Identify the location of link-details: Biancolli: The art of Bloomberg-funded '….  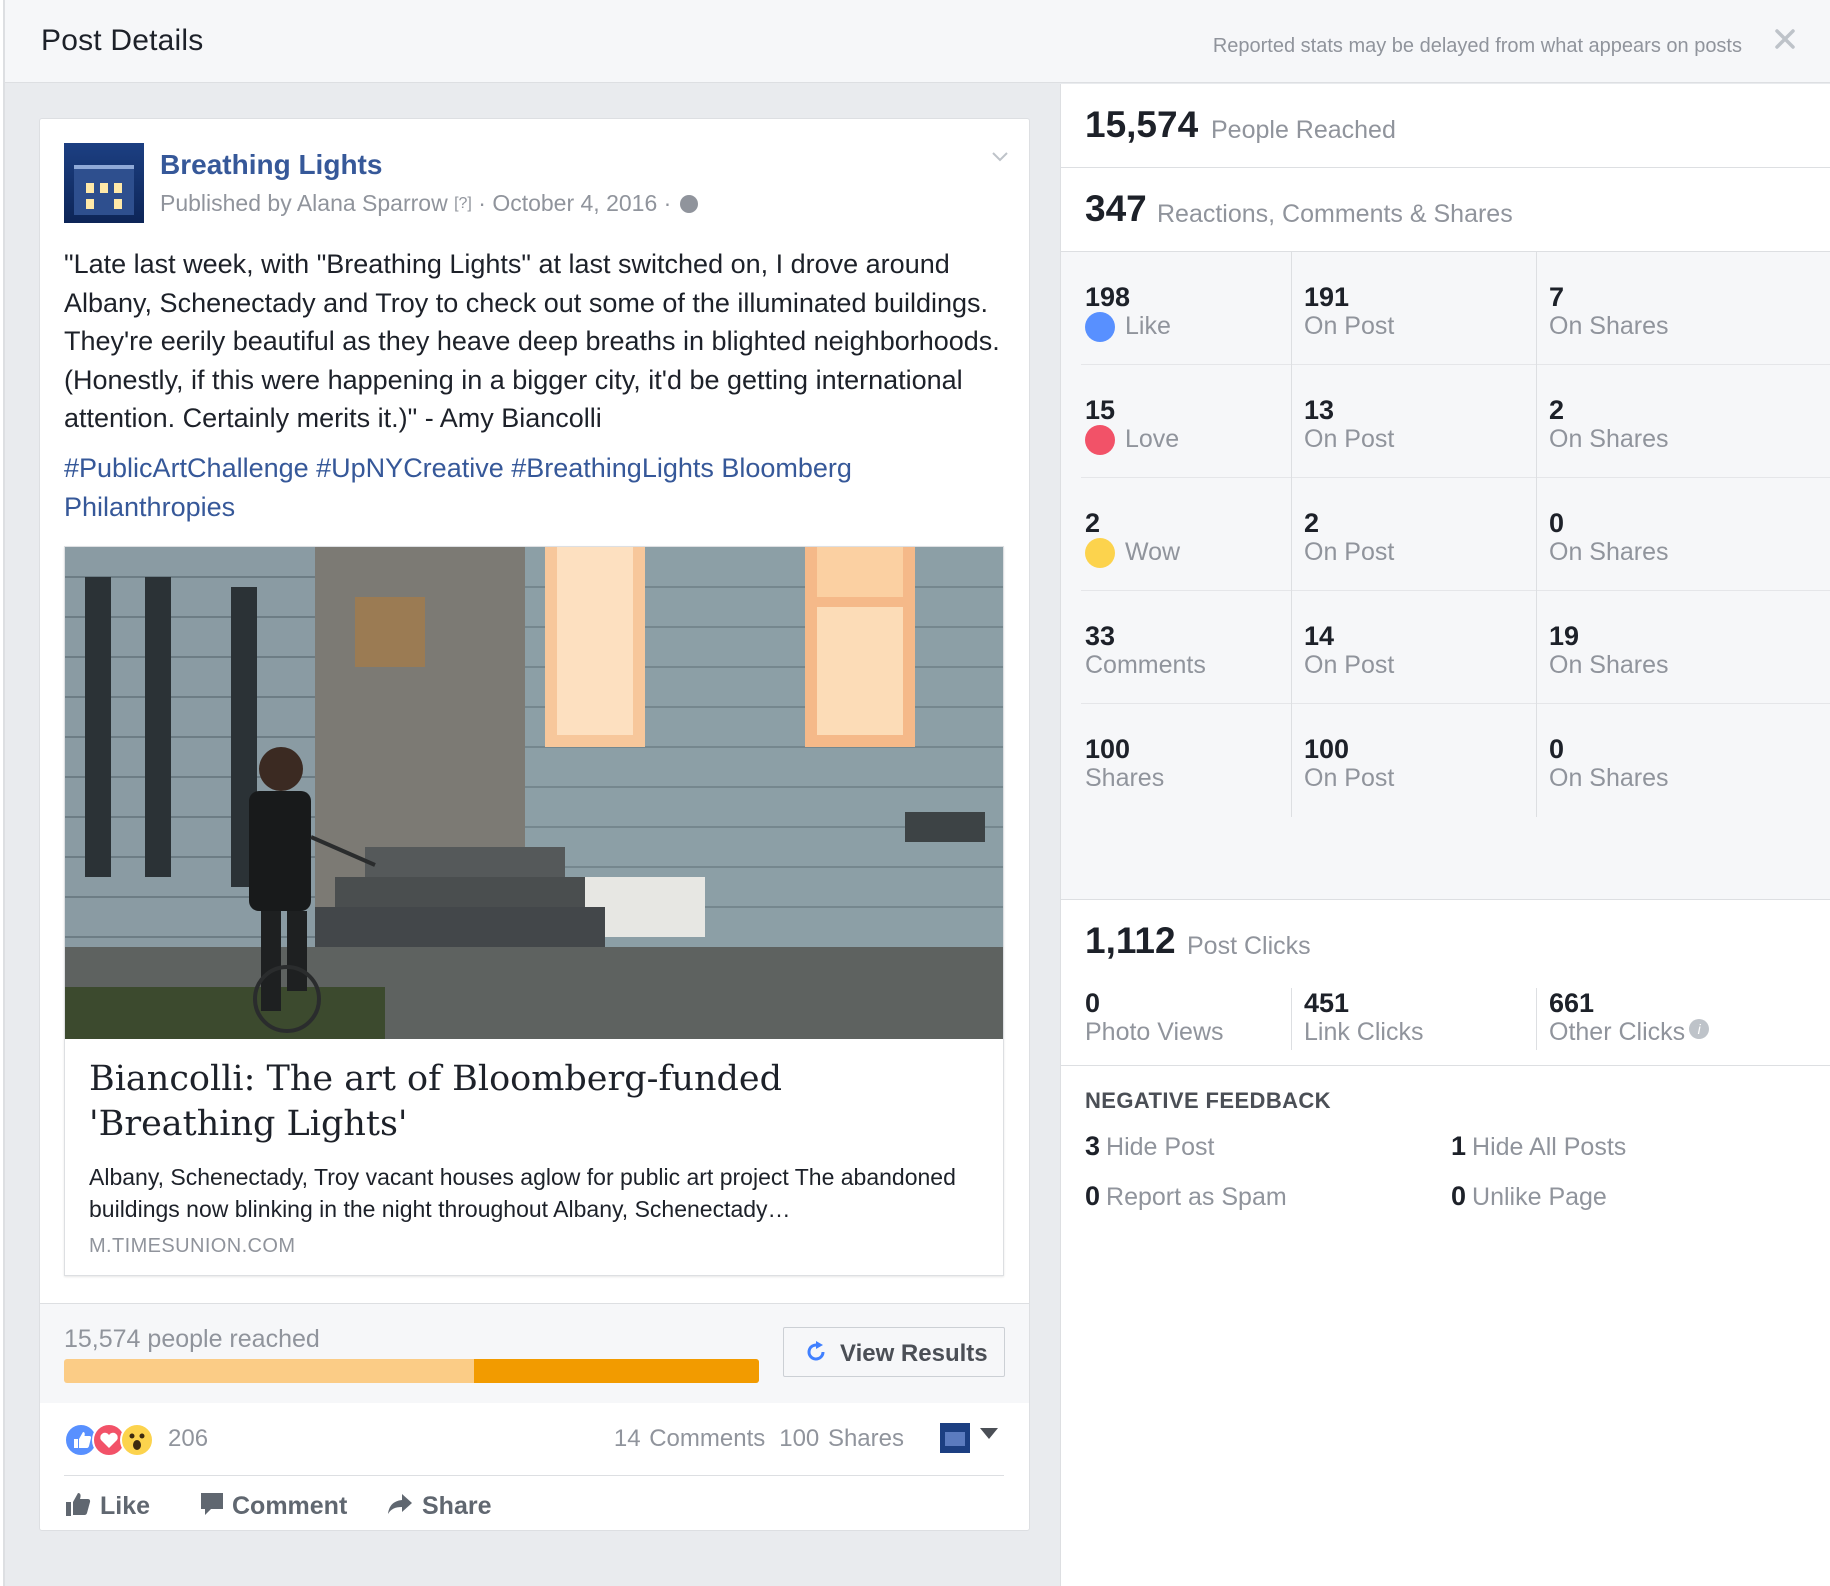
(534, 1157).